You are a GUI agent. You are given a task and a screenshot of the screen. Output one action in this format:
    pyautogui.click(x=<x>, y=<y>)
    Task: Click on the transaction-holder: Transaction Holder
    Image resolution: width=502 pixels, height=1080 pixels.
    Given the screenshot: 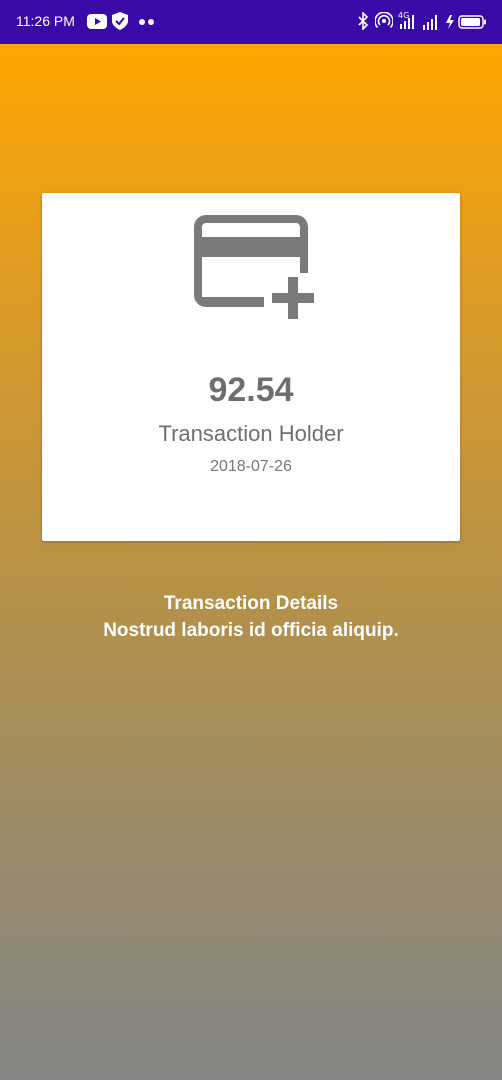 What is the action you would take?
    pyautogui.click(x=251, y=433)
    